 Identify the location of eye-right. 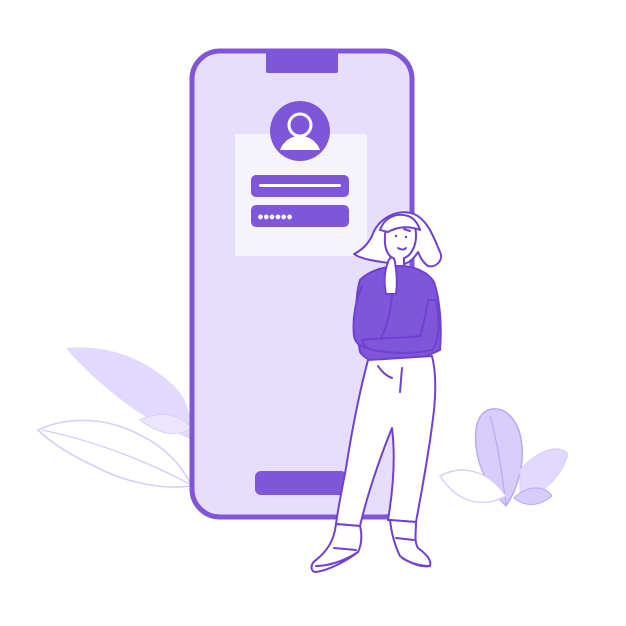
(406, 237).